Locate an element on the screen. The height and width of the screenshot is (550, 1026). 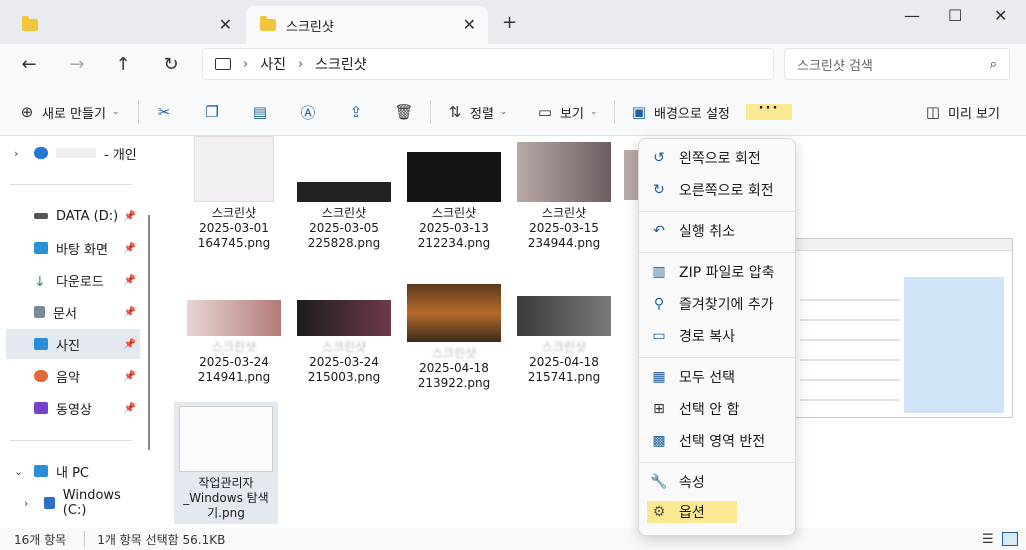
tab-previous: ✕ is located at coordinates (126, 25).